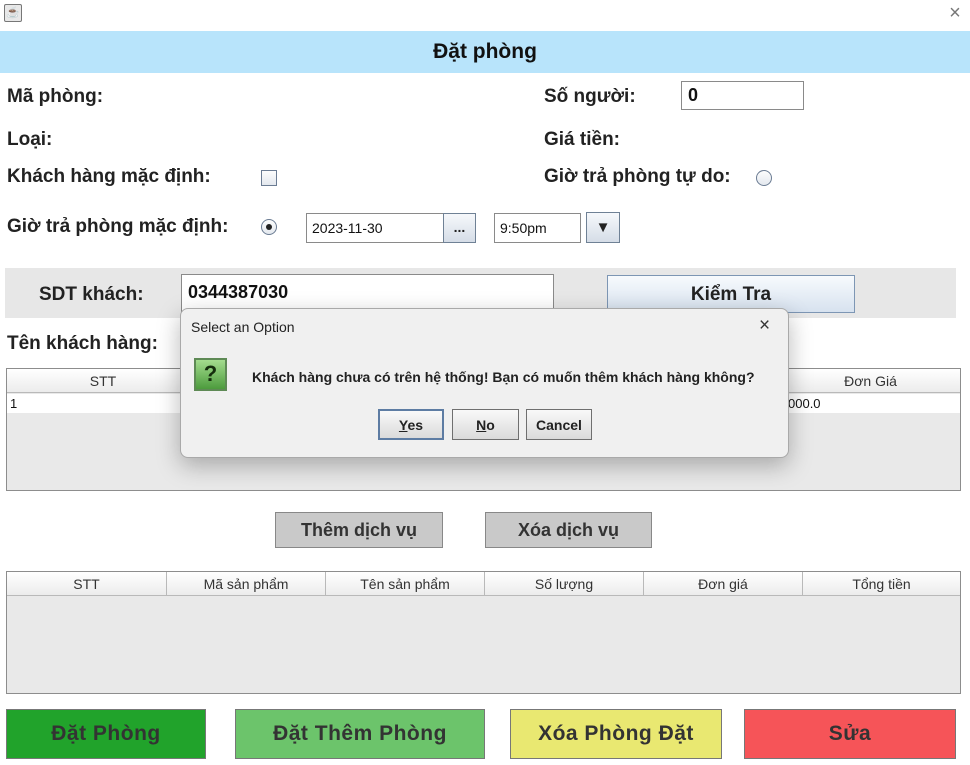  Describe the element at coordinates (103, 381) in the screenshot. I see `room-table-header-stt: STT` at that location.